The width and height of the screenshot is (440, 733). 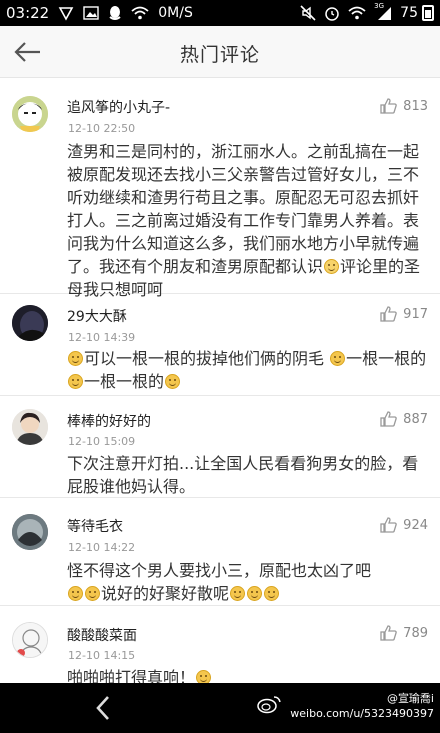 I want to click on like-count: 789, so click(x=415, y=633).